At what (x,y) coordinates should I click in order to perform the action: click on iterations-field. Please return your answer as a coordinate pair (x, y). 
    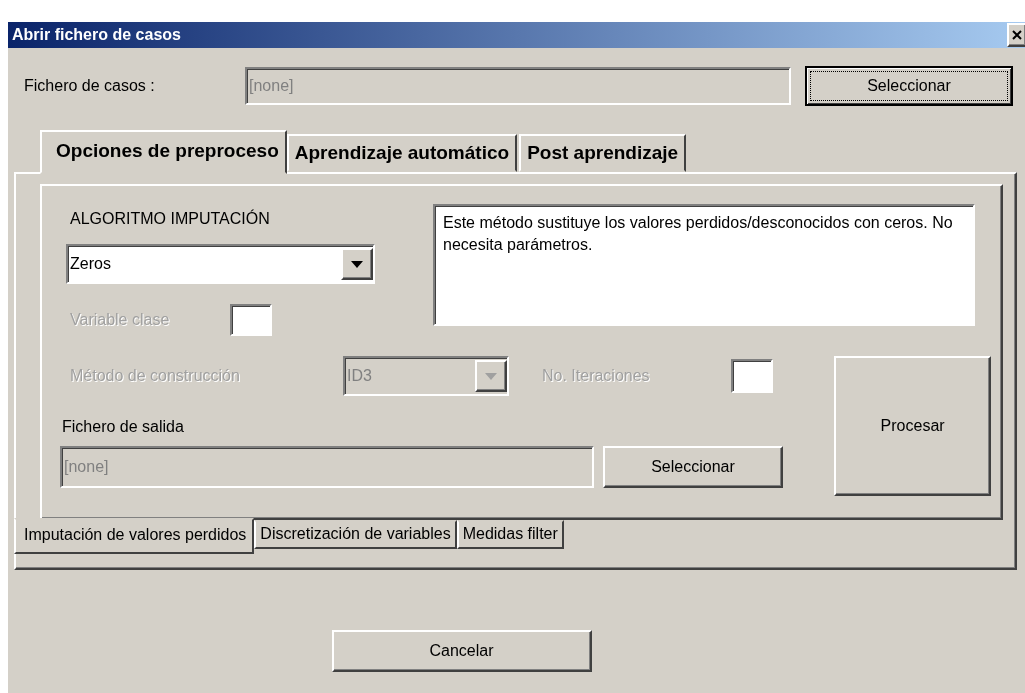
    Looking at the image, I should click on (752, 376).